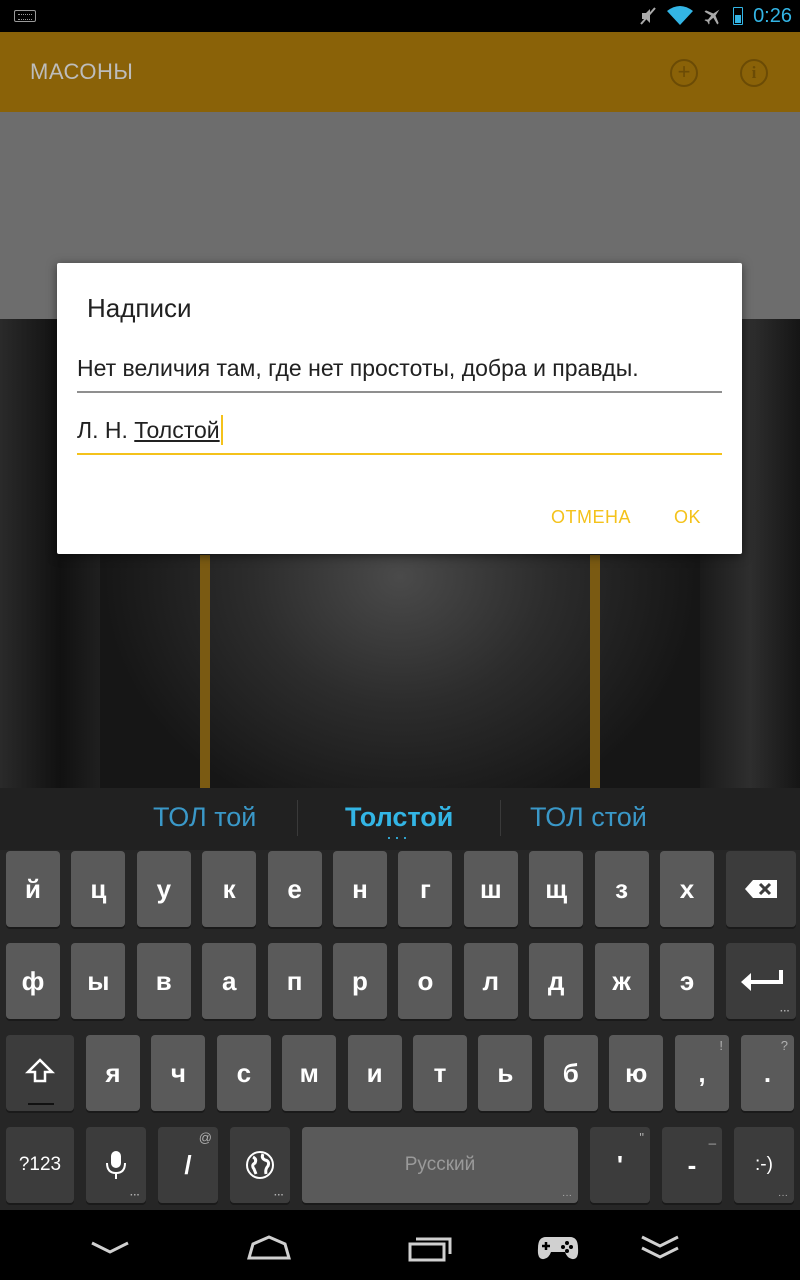 Image resolution: width=800 pixels, height=1280 pixels. What do you see at coordinates (221, 429) in the screenshot?
I see `text-cursor` at bounding box center [221, 429].